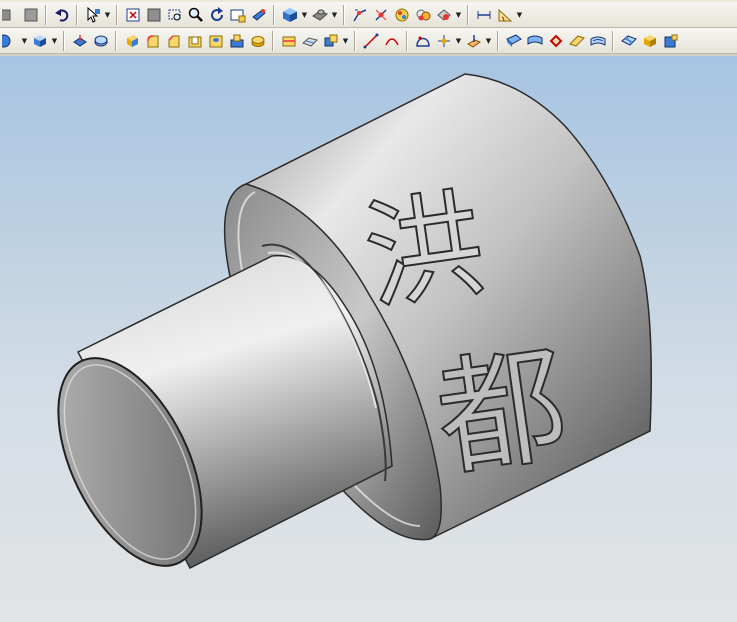 The image size is (737, 622). I want to click on zoom-button, so click(195, 15).